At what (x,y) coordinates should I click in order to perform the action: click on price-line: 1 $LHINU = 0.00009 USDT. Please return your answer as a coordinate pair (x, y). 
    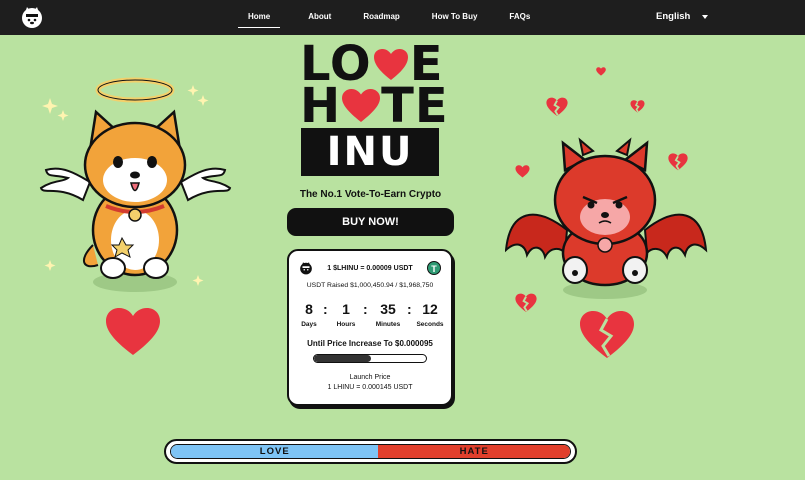
    Looking at the image, I should click on (370, 268).